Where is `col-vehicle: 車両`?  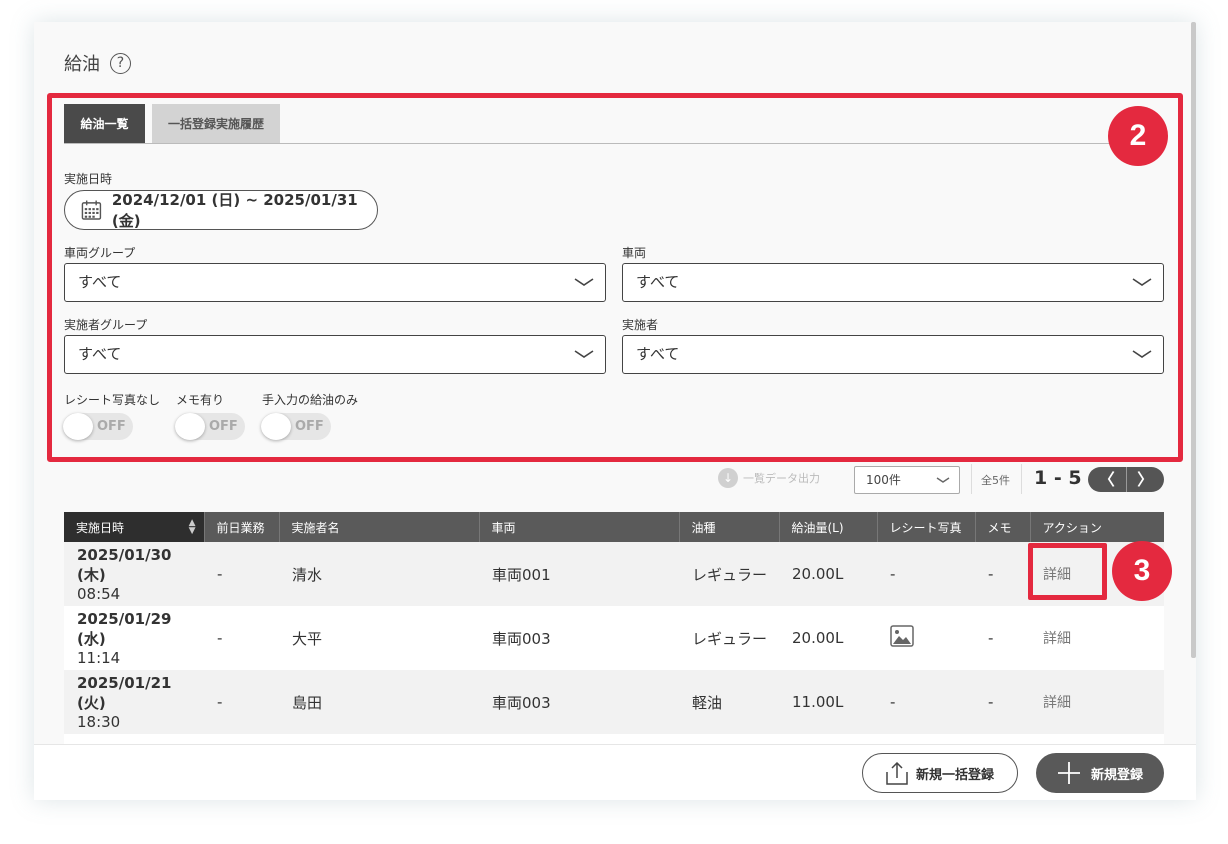
col-vehicle: 車両 is located at coordinates (579, 527).